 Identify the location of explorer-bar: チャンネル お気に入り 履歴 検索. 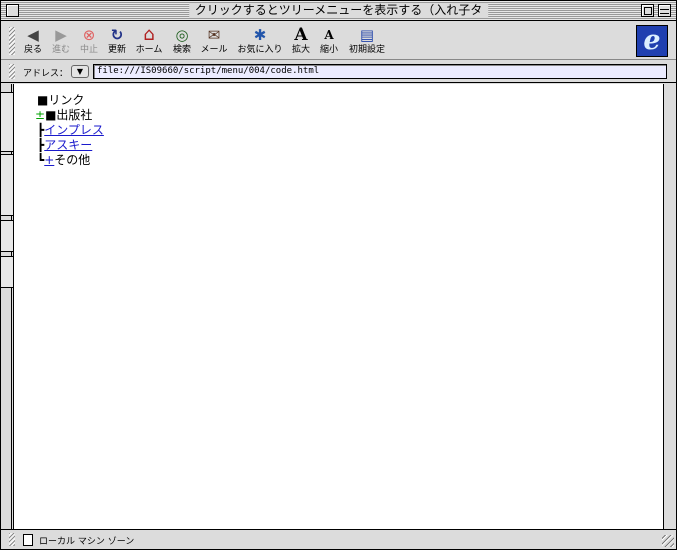
(13, 306).